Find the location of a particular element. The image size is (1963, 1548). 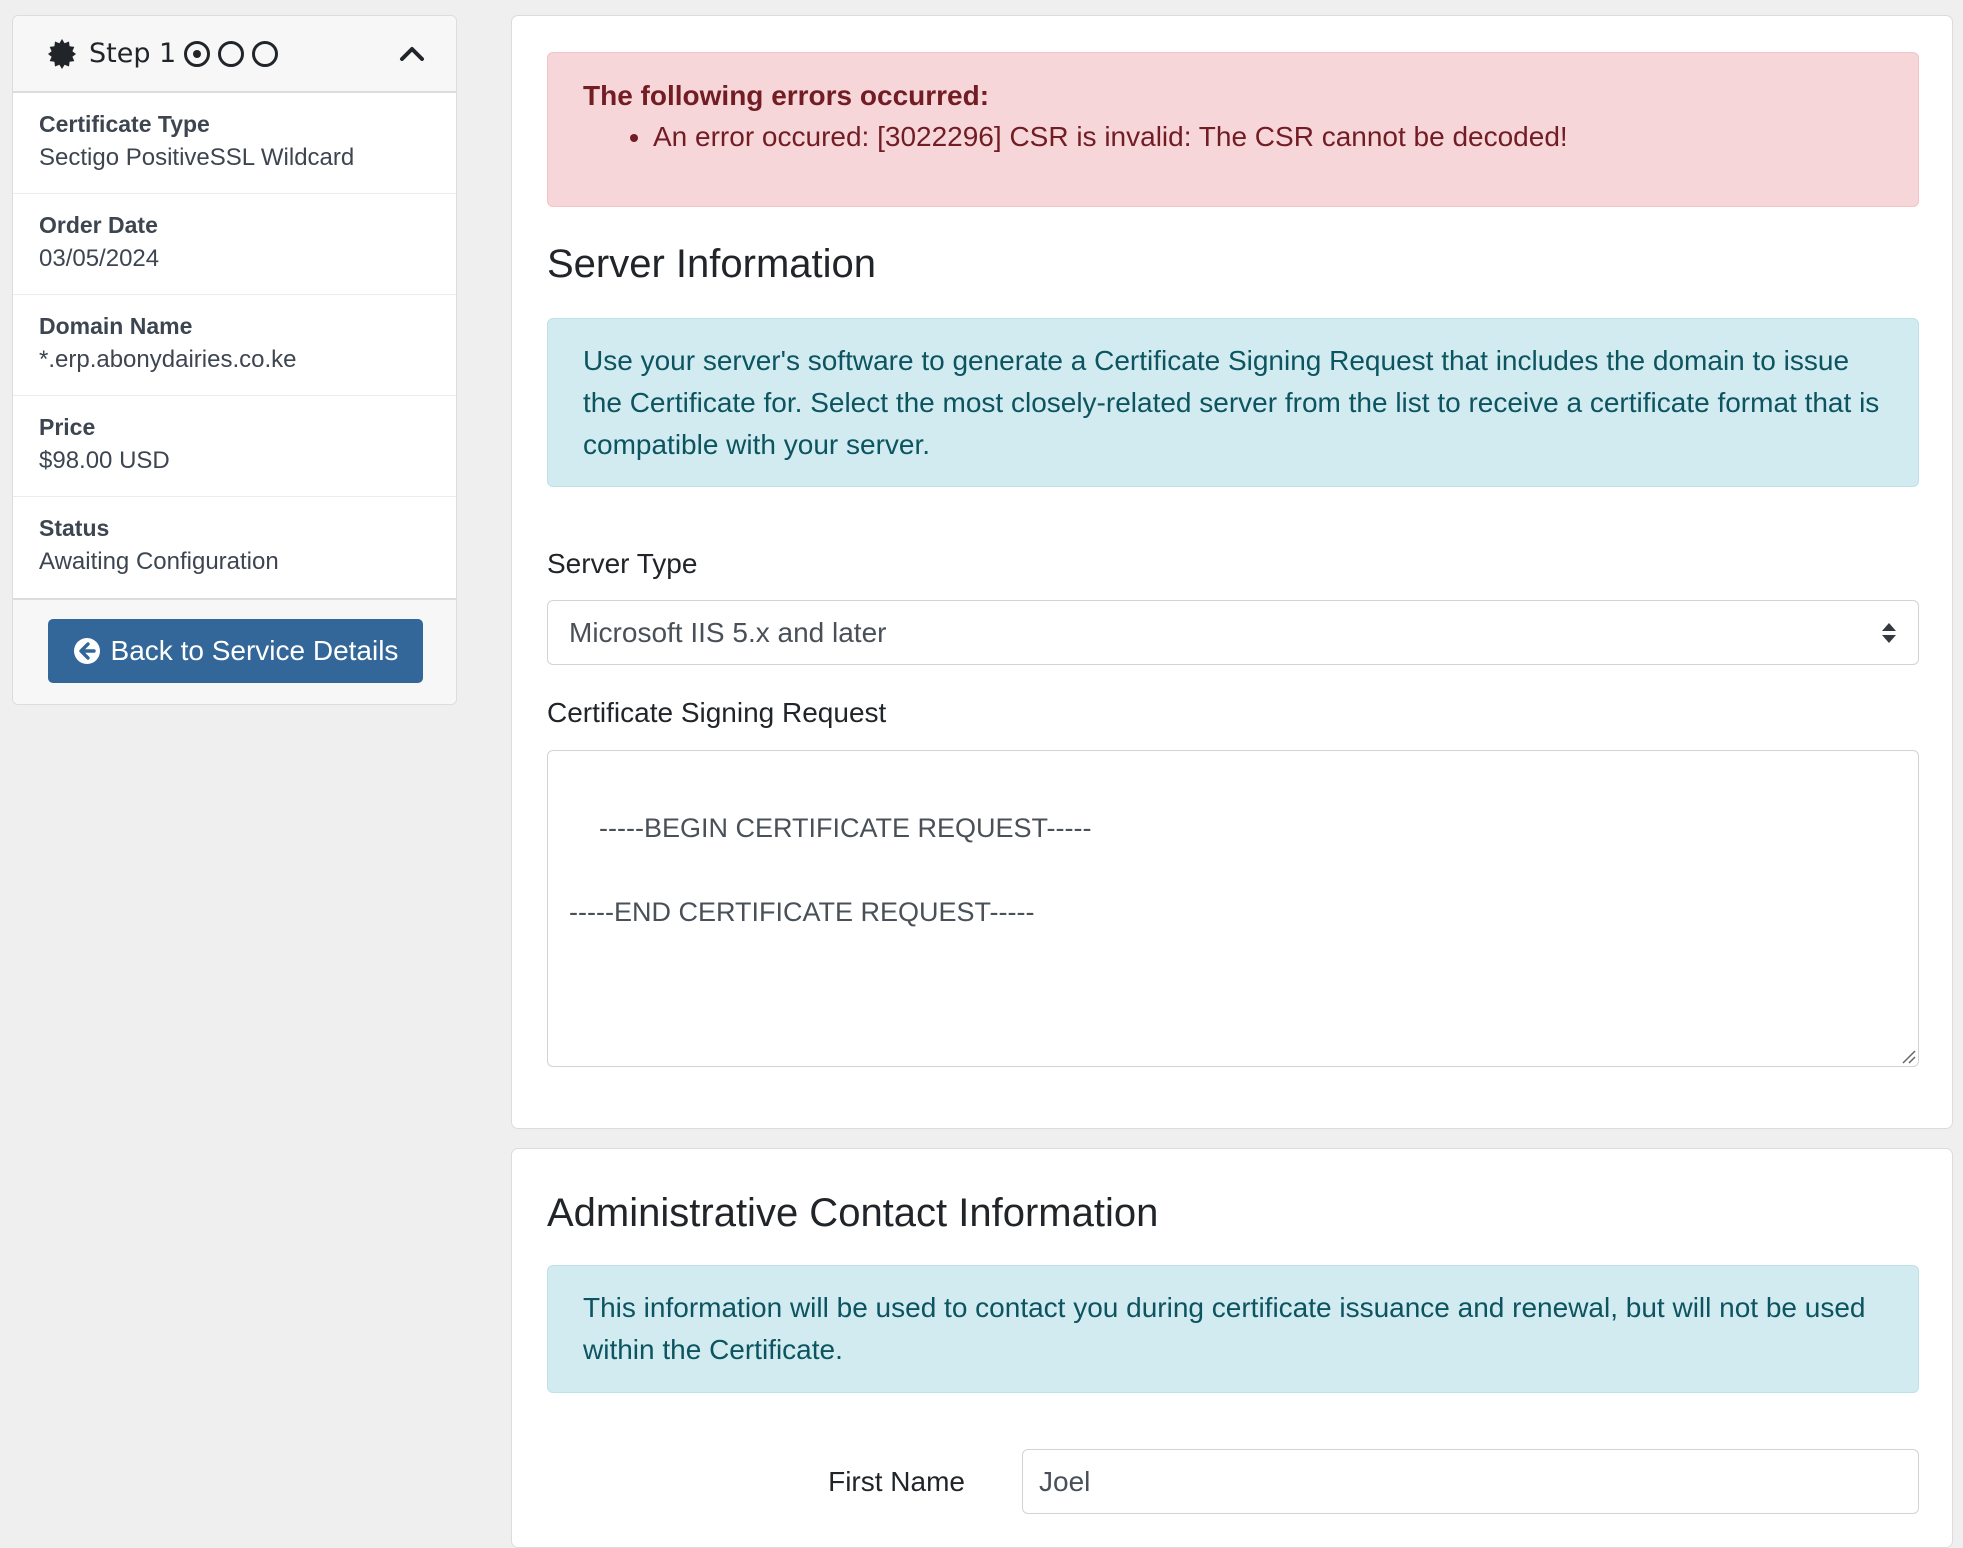

detail-label: Order Date is located at coordinates (98, 225).